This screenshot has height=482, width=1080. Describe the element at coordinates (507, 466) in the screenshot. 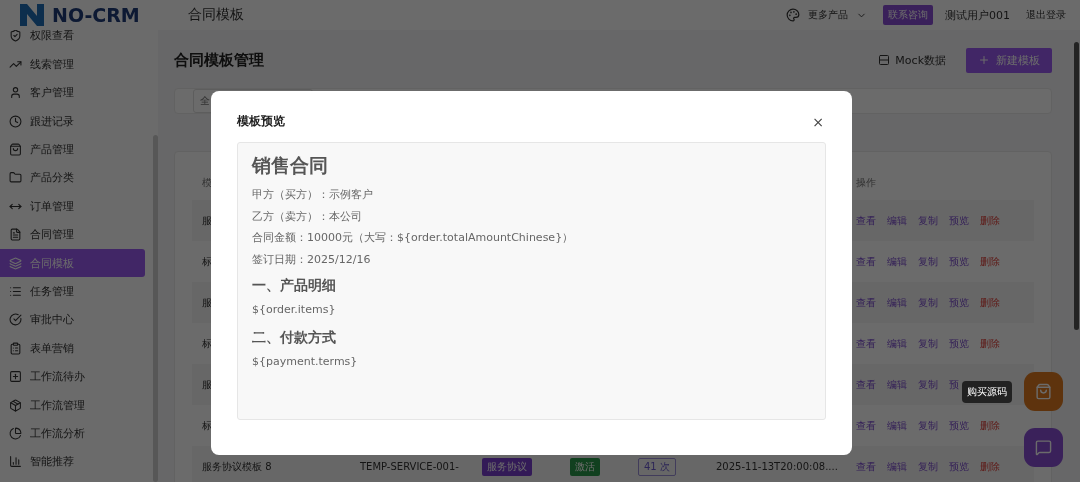

I see `type-tag: 服务协议` at that location.